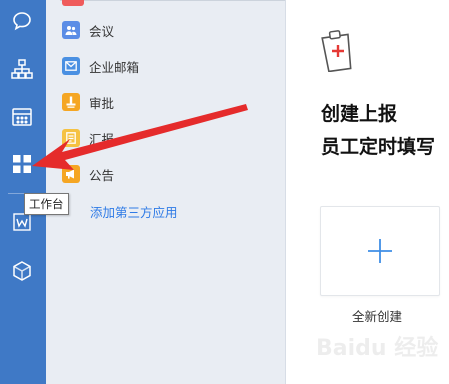  What do you see at coordinates (23, 192) in the screenshot?
I see `nav-rail` at bounding box center [23, 192].